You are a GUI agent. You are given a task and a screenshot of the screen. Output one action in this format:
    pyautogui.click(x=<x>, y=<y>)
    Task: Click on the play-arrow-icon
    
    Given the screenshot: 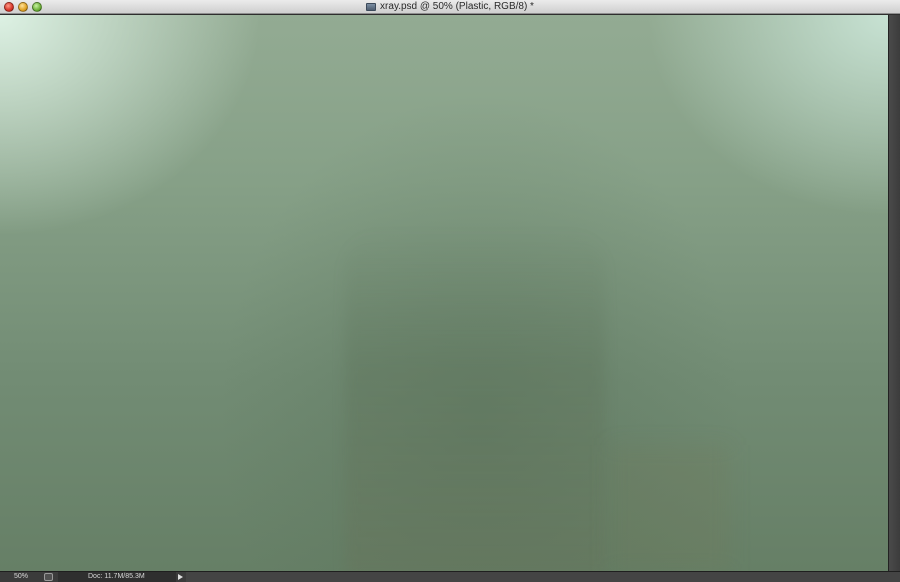 What is the action you would take?
    pyautogui.click(x=180, y=577)
    